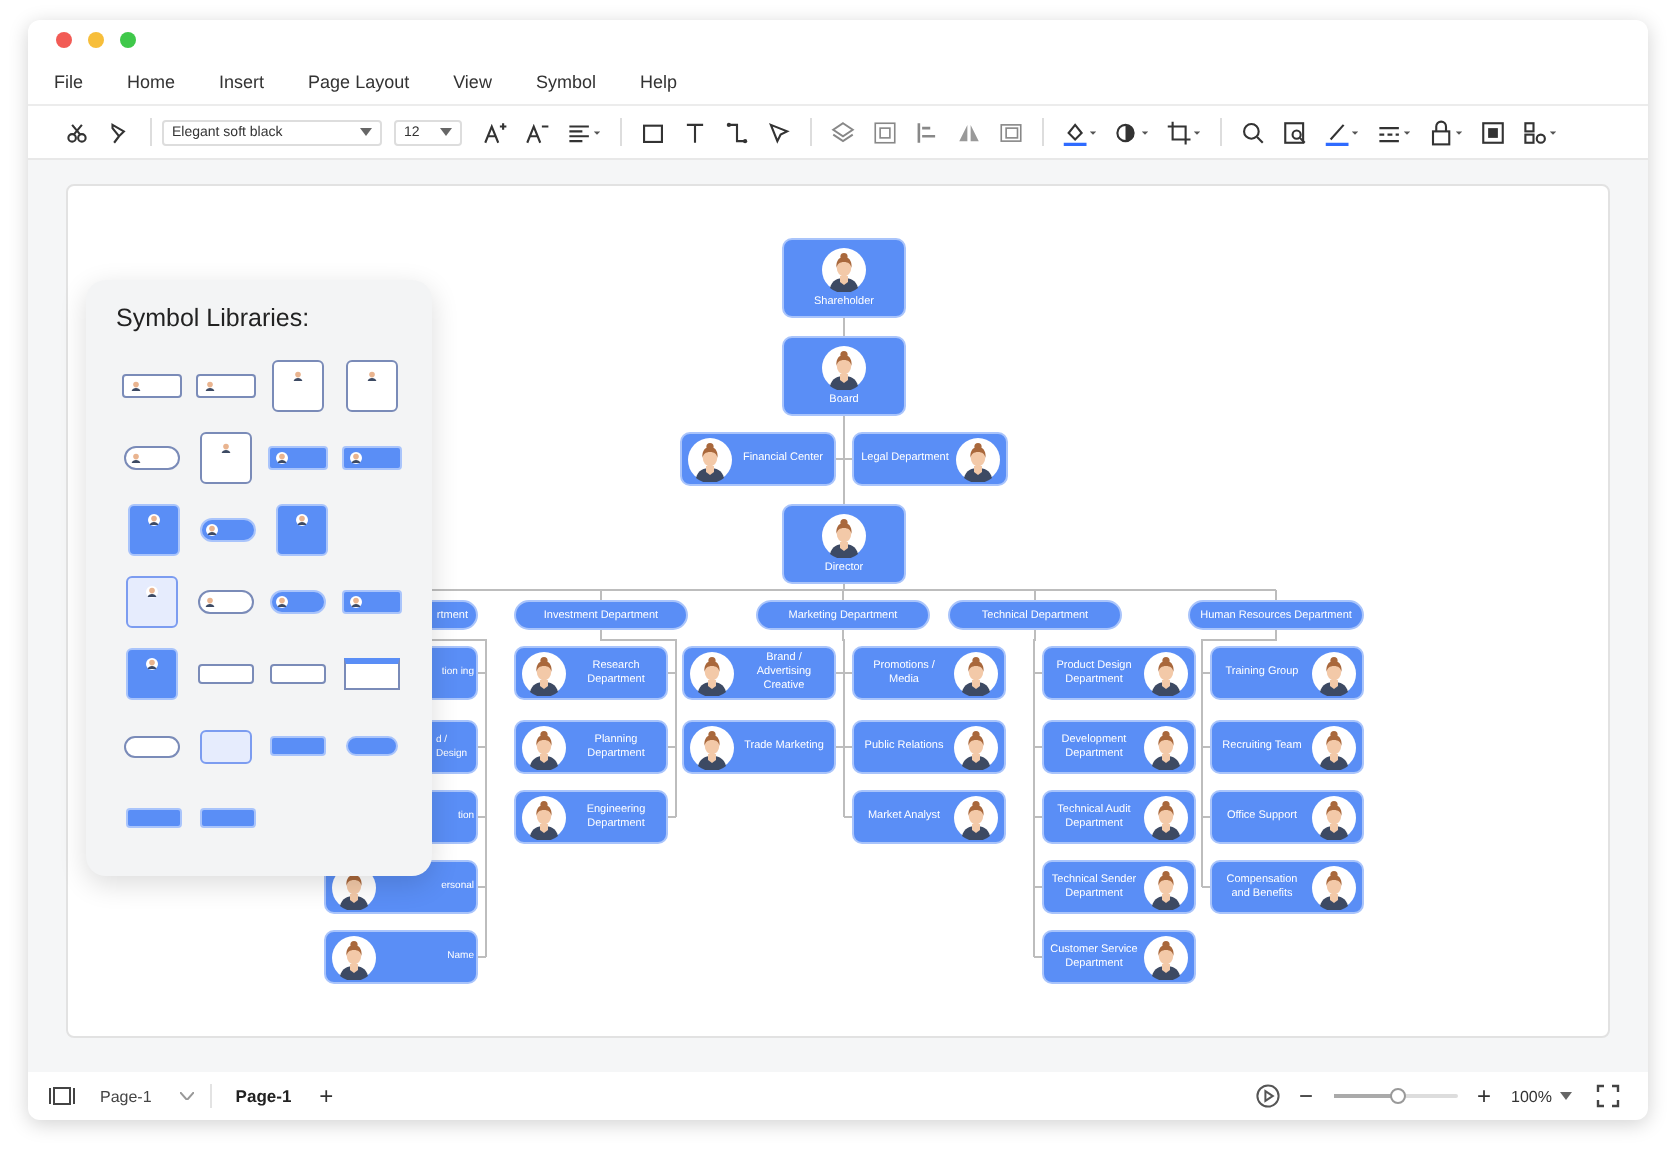  I want to click on minimize-button, so click(96, 40).